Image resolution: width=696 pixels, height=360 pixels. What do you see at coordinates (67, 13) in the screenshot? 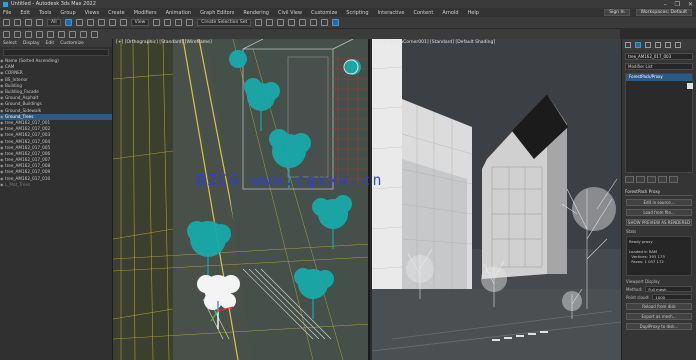
I see `menu-group: Group` at bounding box center [67, 13].